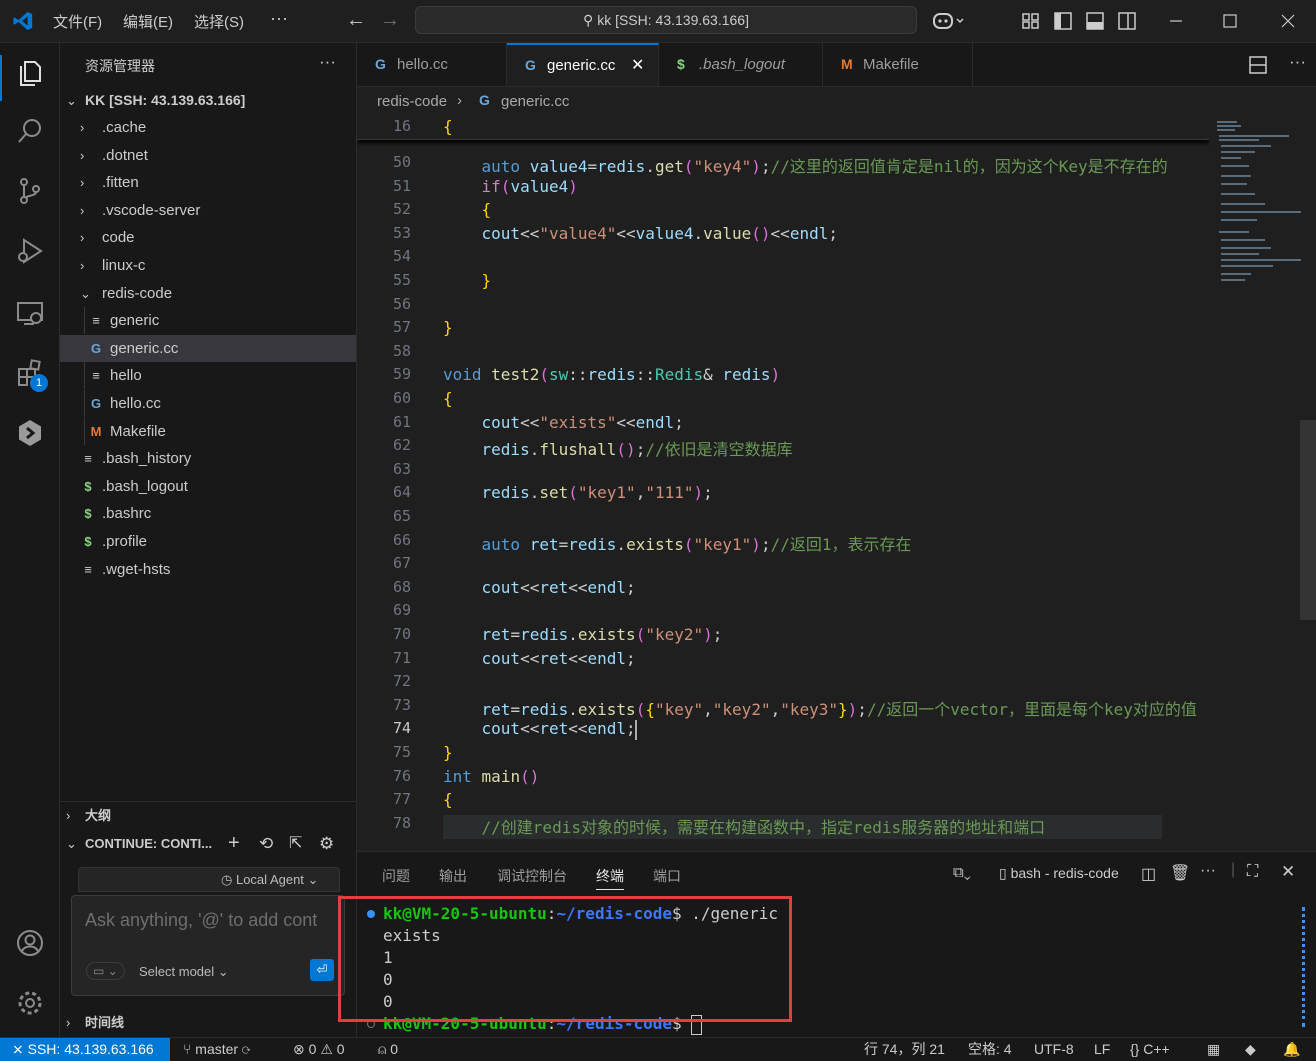  What do you see at coordinates (583, 64) in the screenshot?
I see `editor-tab: Ggeneric.cc ✕` at bounding box center [583, 64].